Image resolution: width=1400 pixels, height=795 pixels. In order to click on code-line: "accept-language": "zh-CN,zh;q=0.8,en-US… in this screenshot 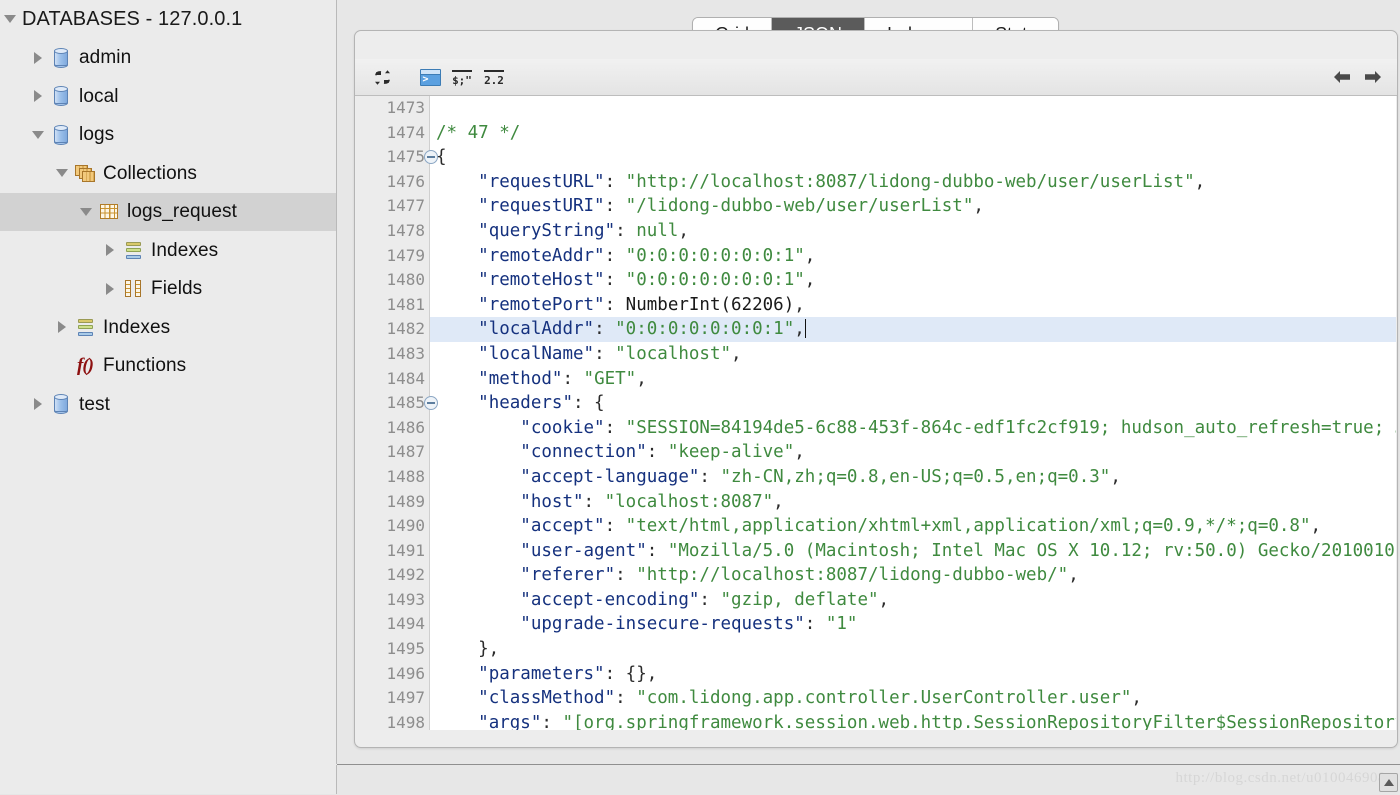, I will do `click(913, 477)`.